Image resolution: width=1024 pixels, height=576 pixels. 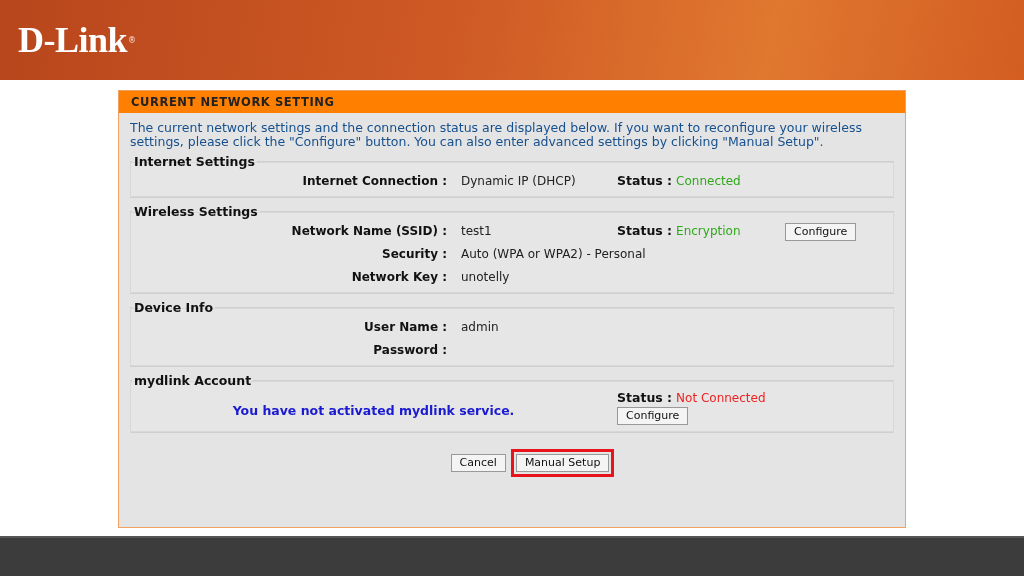 I want to click on field-value: admin, so click(x=480, y=326).